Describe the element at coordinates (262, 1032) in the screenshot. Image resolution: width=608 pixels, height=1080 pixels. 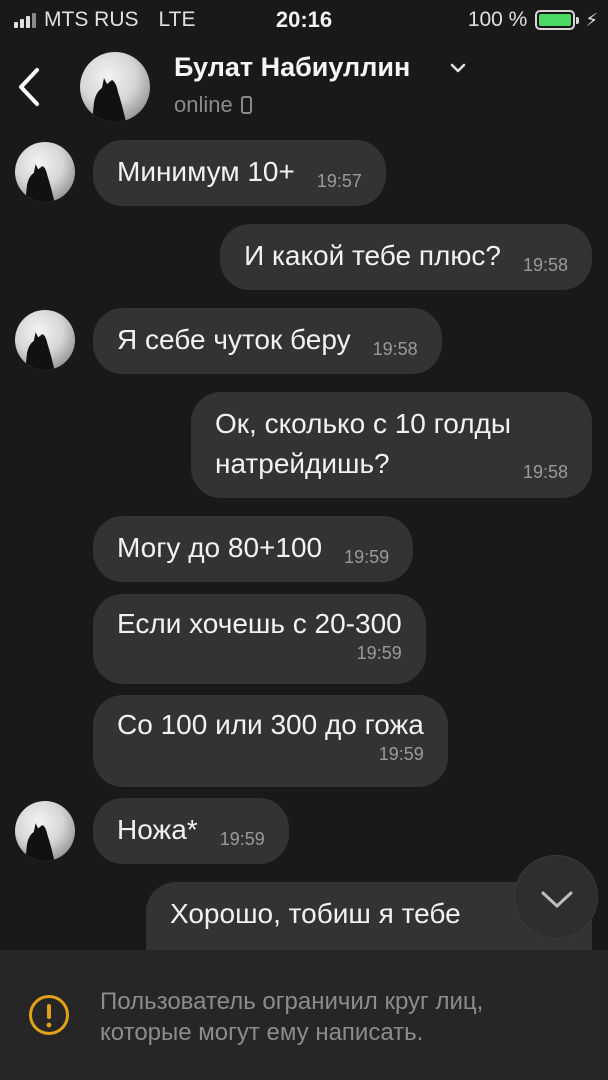
I see `notice-line: которые могут ему написать.` at that location.